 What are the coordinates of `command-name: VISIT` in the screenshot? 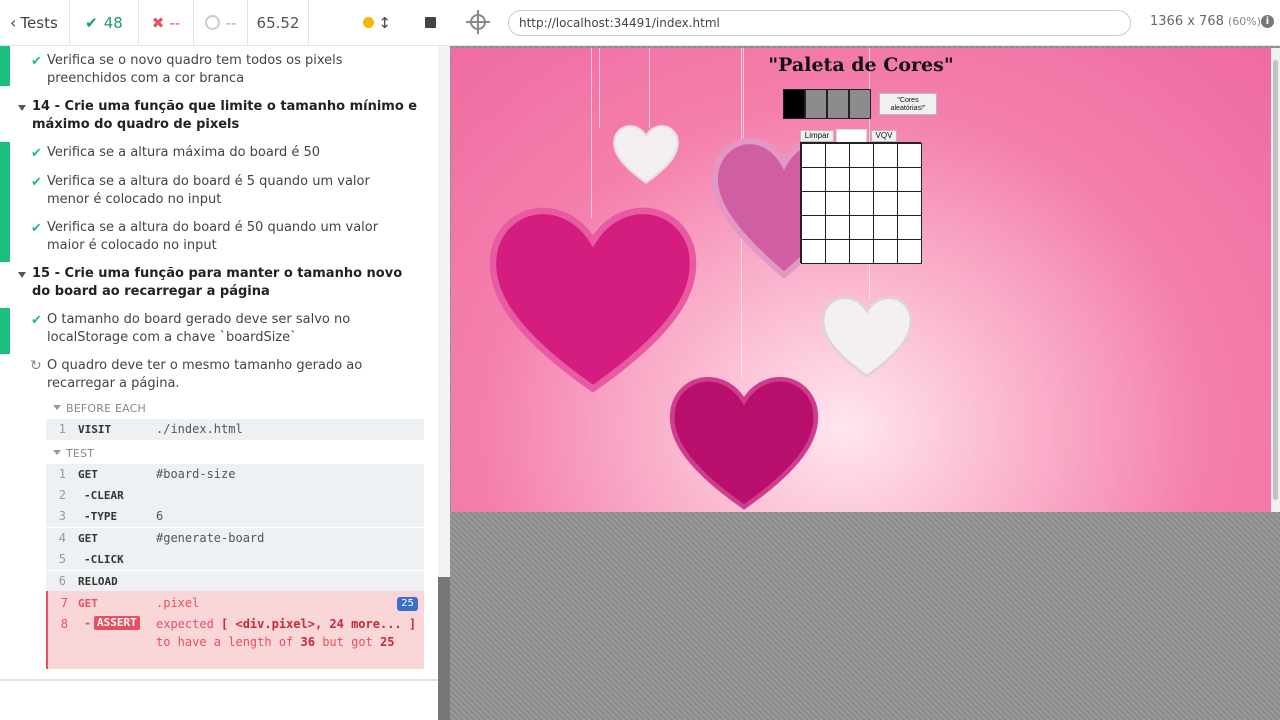 It's located at (95, 429).